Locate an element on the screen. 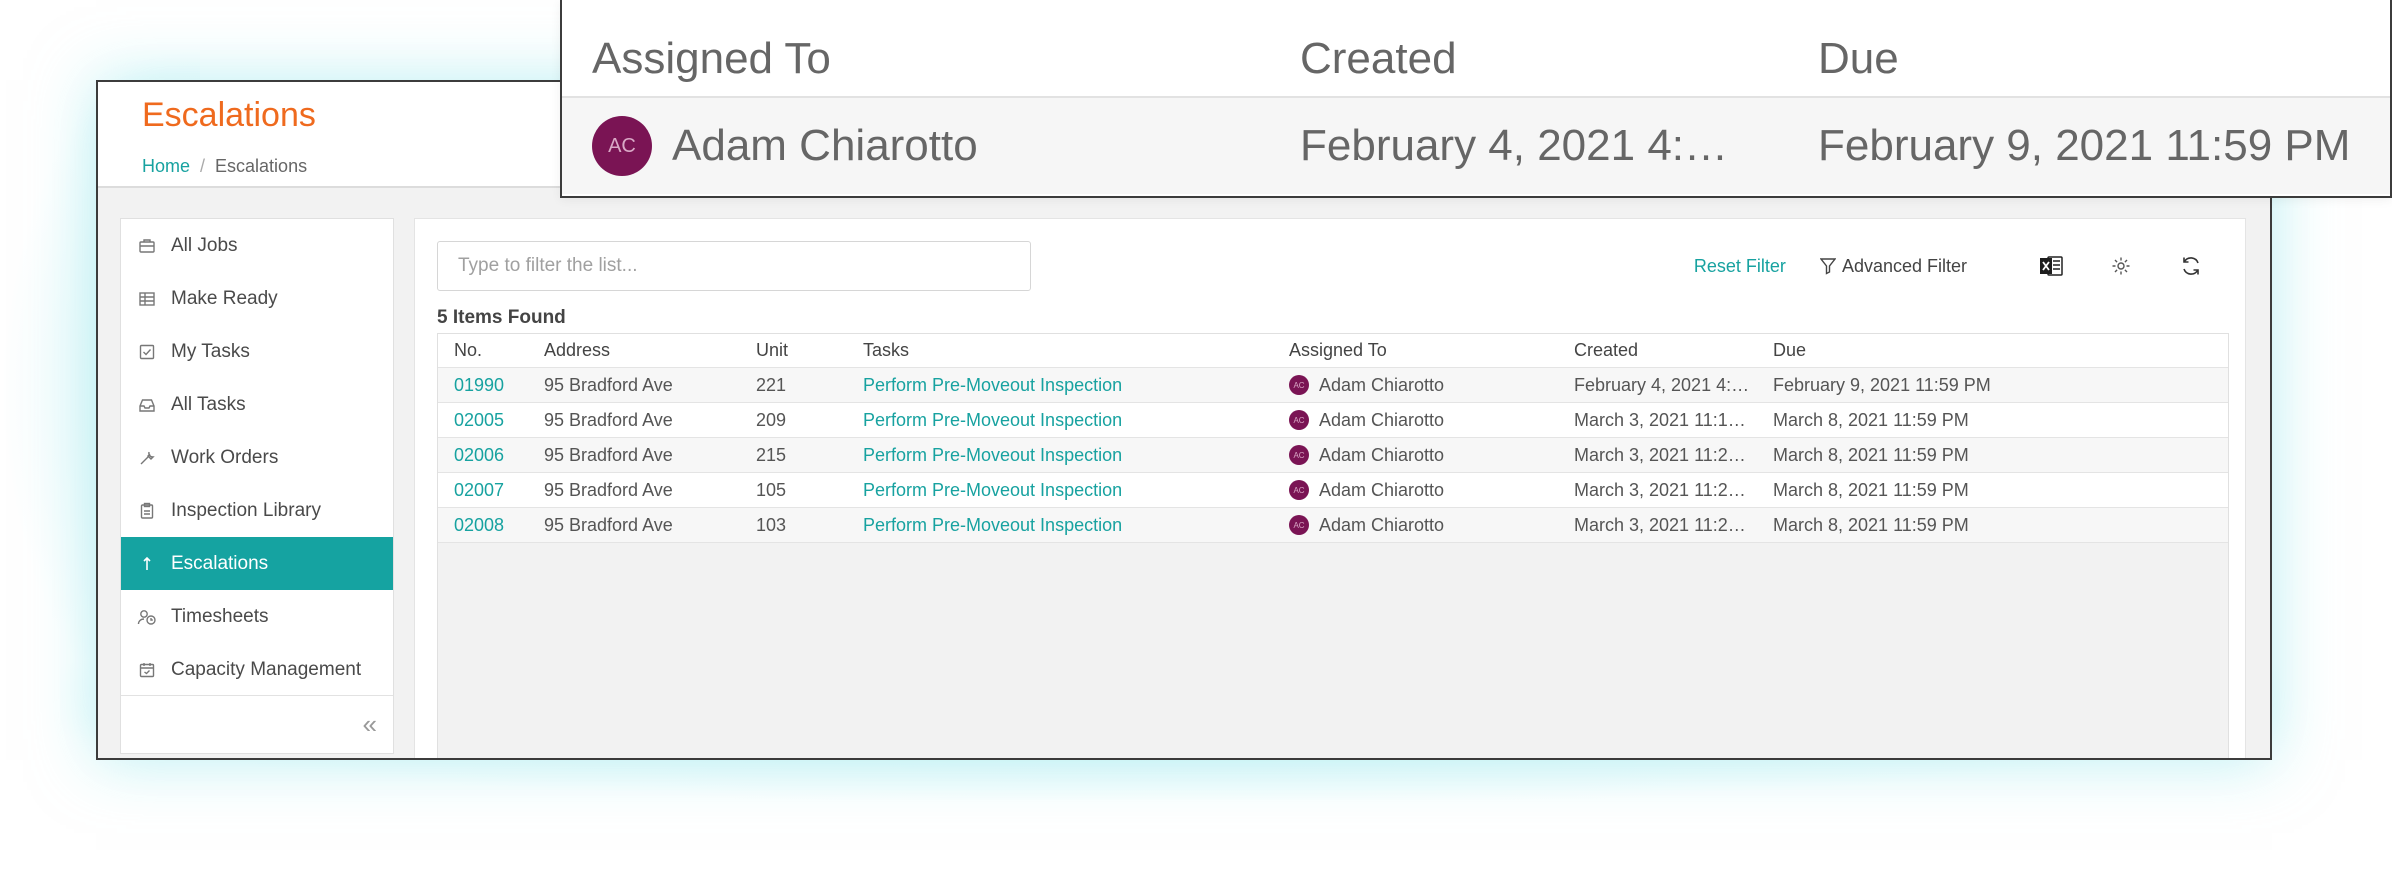 The width and height of the screenshot is (2392, 872). sidebar-item-label: My Tasks is located at coordinates (210, 351).